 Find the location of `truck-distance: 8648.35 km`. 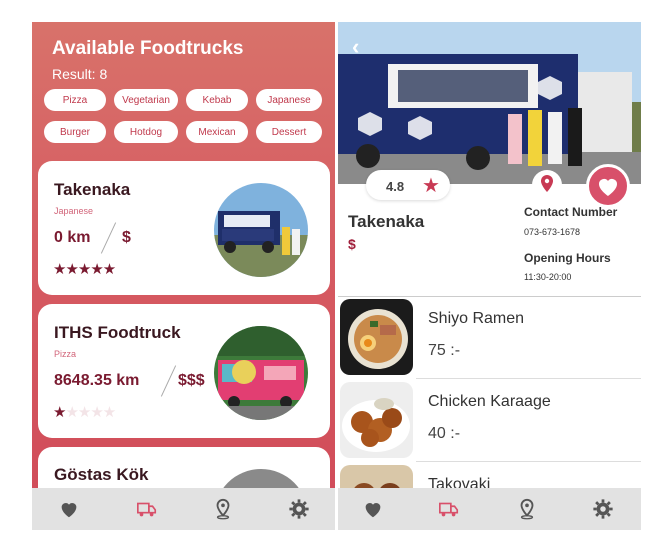

truck-distance: 8648.35 km is located at coordinates (97, 380).